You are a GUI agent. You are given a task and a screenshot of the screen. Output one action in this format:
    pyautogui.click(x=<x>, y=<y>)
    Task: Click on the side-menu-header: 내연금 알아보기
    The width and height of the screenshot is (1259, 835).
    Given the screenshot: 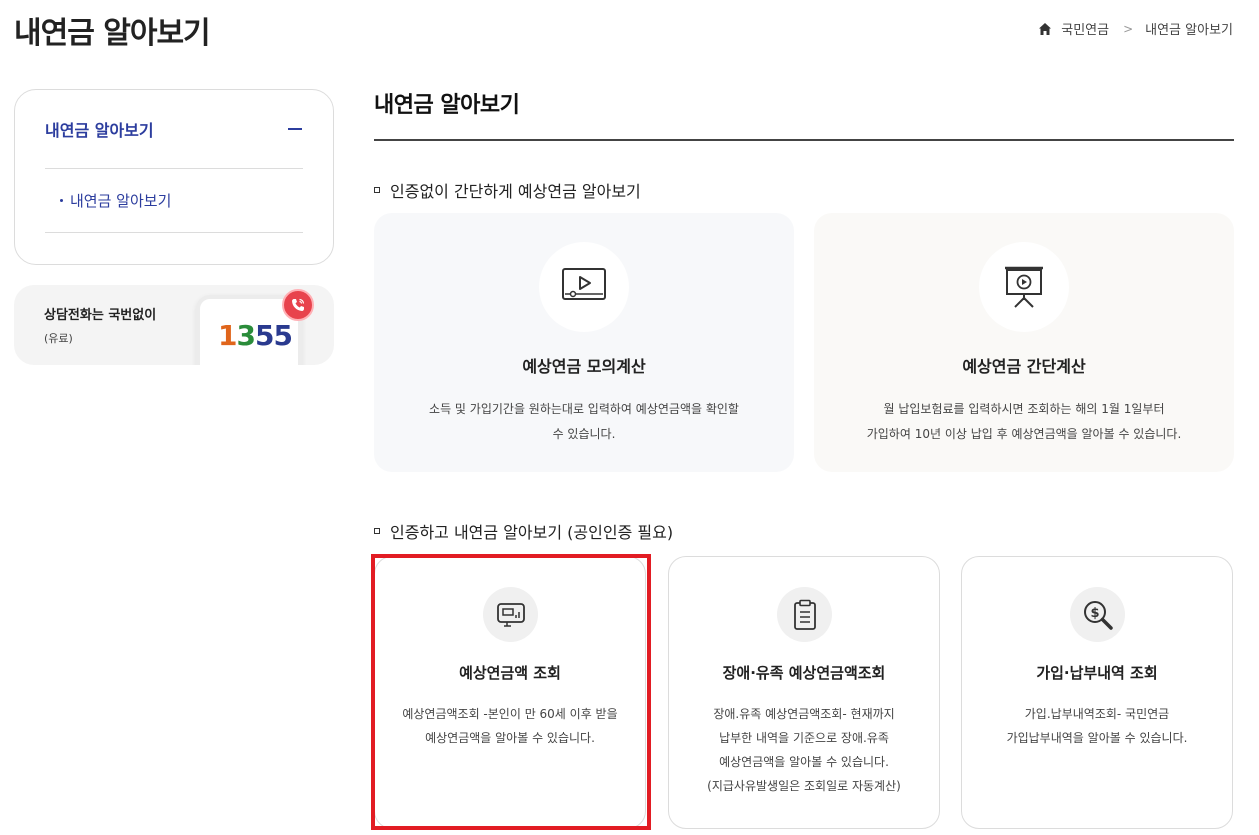 What is the action you would take?
    pyautogui.click(x=174, y=129)
    